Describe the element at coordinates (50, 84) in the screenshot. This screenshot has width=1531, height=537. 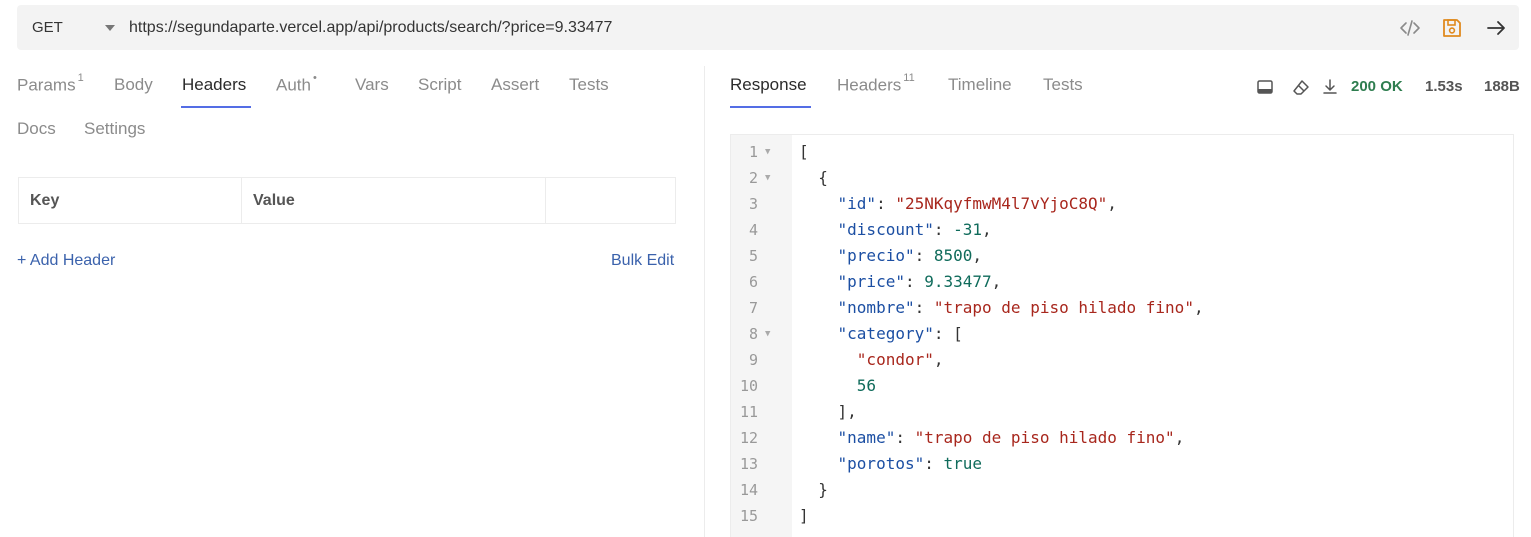
I see `tab-params: Params 1` at that location.